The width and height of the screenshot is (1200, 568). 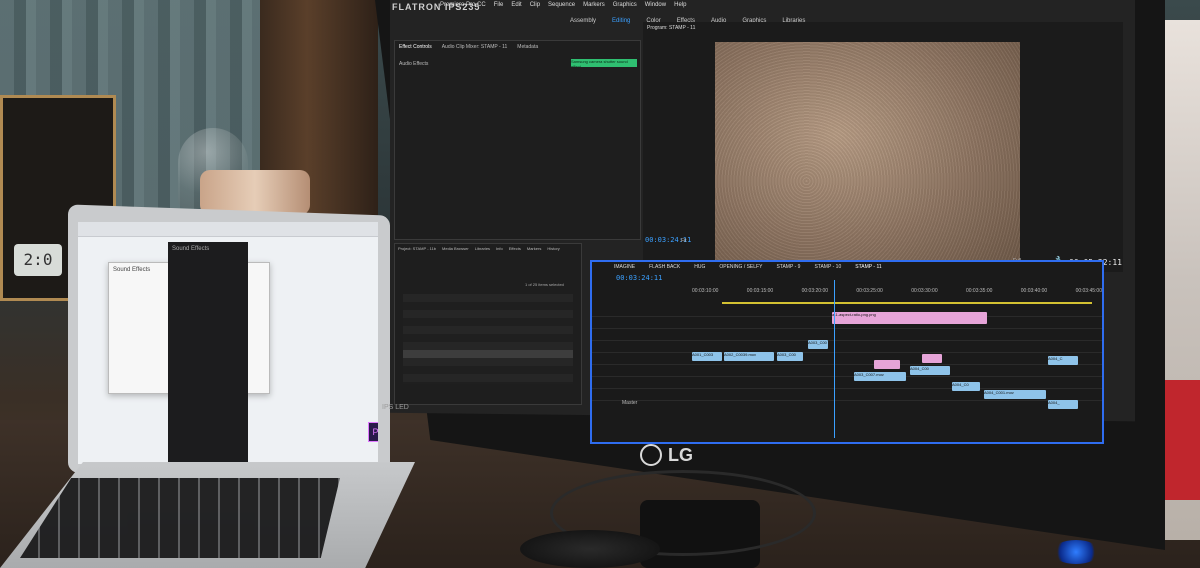 What do you see at coordinates (867, 158) in the screenshot?
I see `video-preview` at bounding box center [867, 158].